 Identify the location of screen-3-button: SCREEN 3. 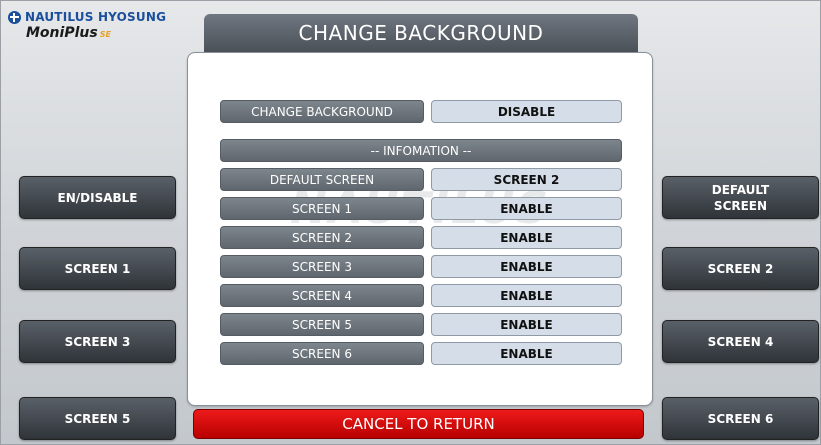
(97, 341).